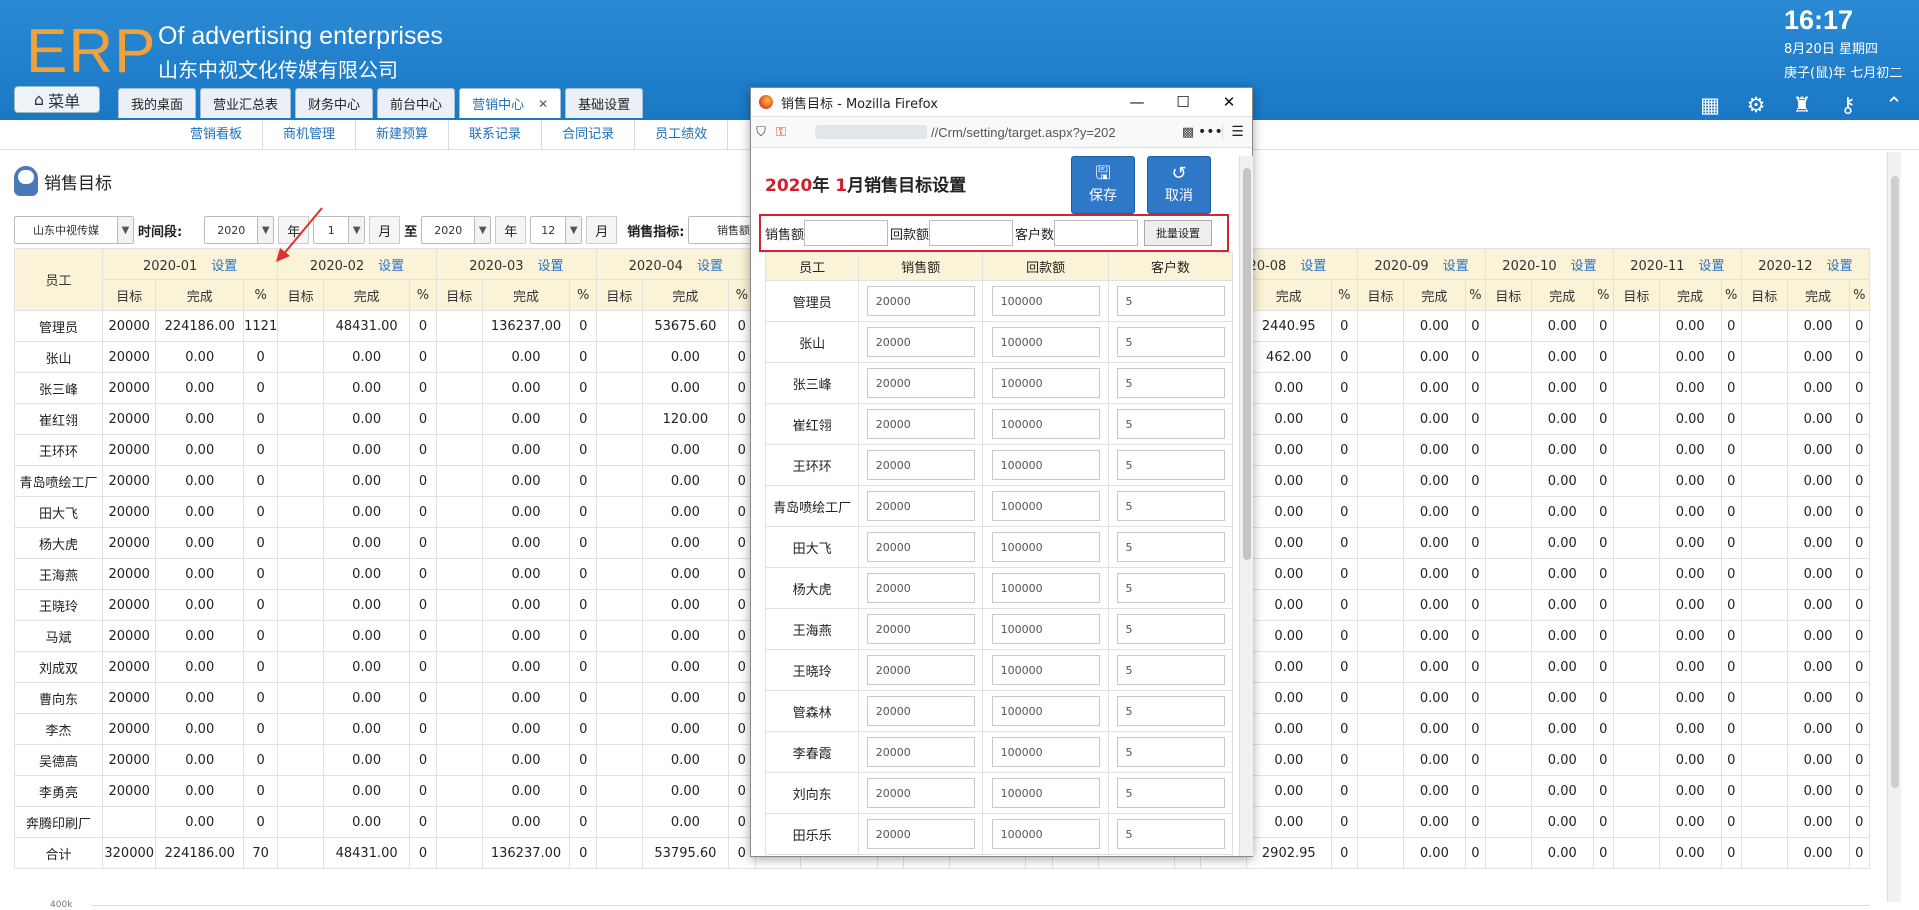  What do you see at coordinates (589, 135) in the screenshot?
I see `subnav-contract-records: 合同记录` at bounding box center [589, 135].